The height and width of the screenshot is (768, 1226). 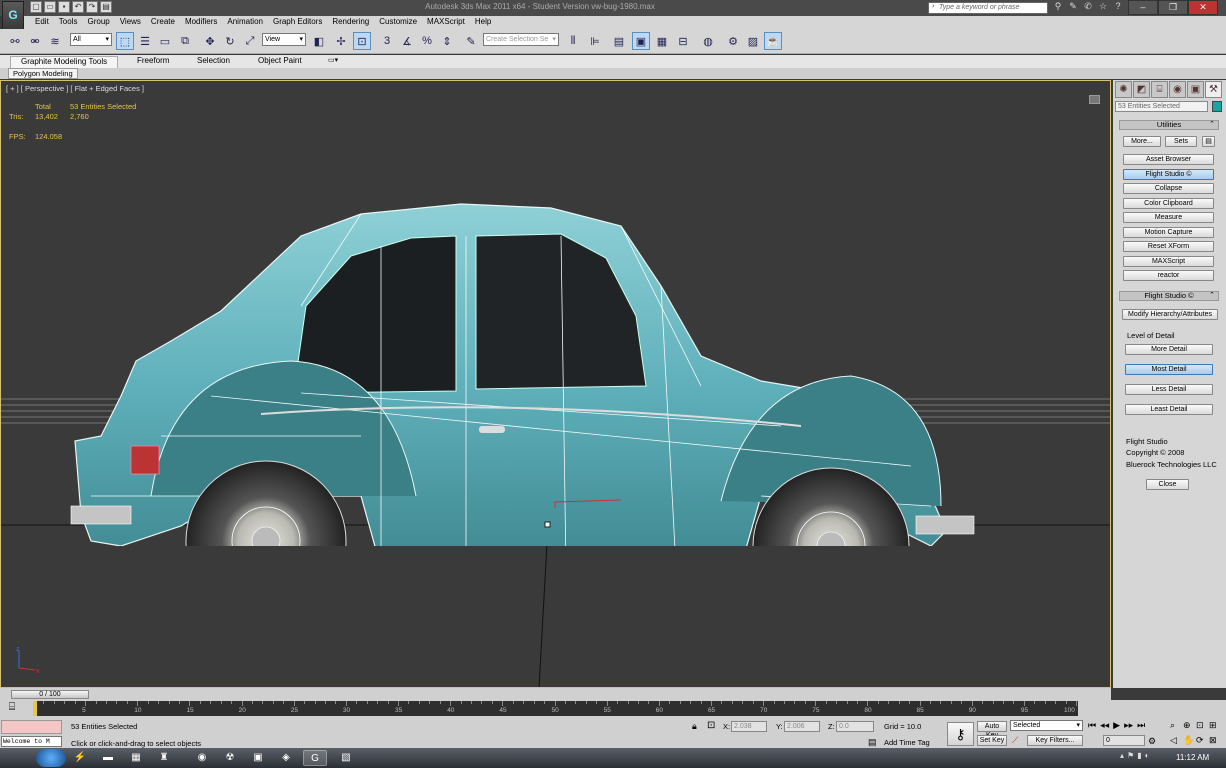 I want to click on object-color-swatch, so click(x=1217, y=106).